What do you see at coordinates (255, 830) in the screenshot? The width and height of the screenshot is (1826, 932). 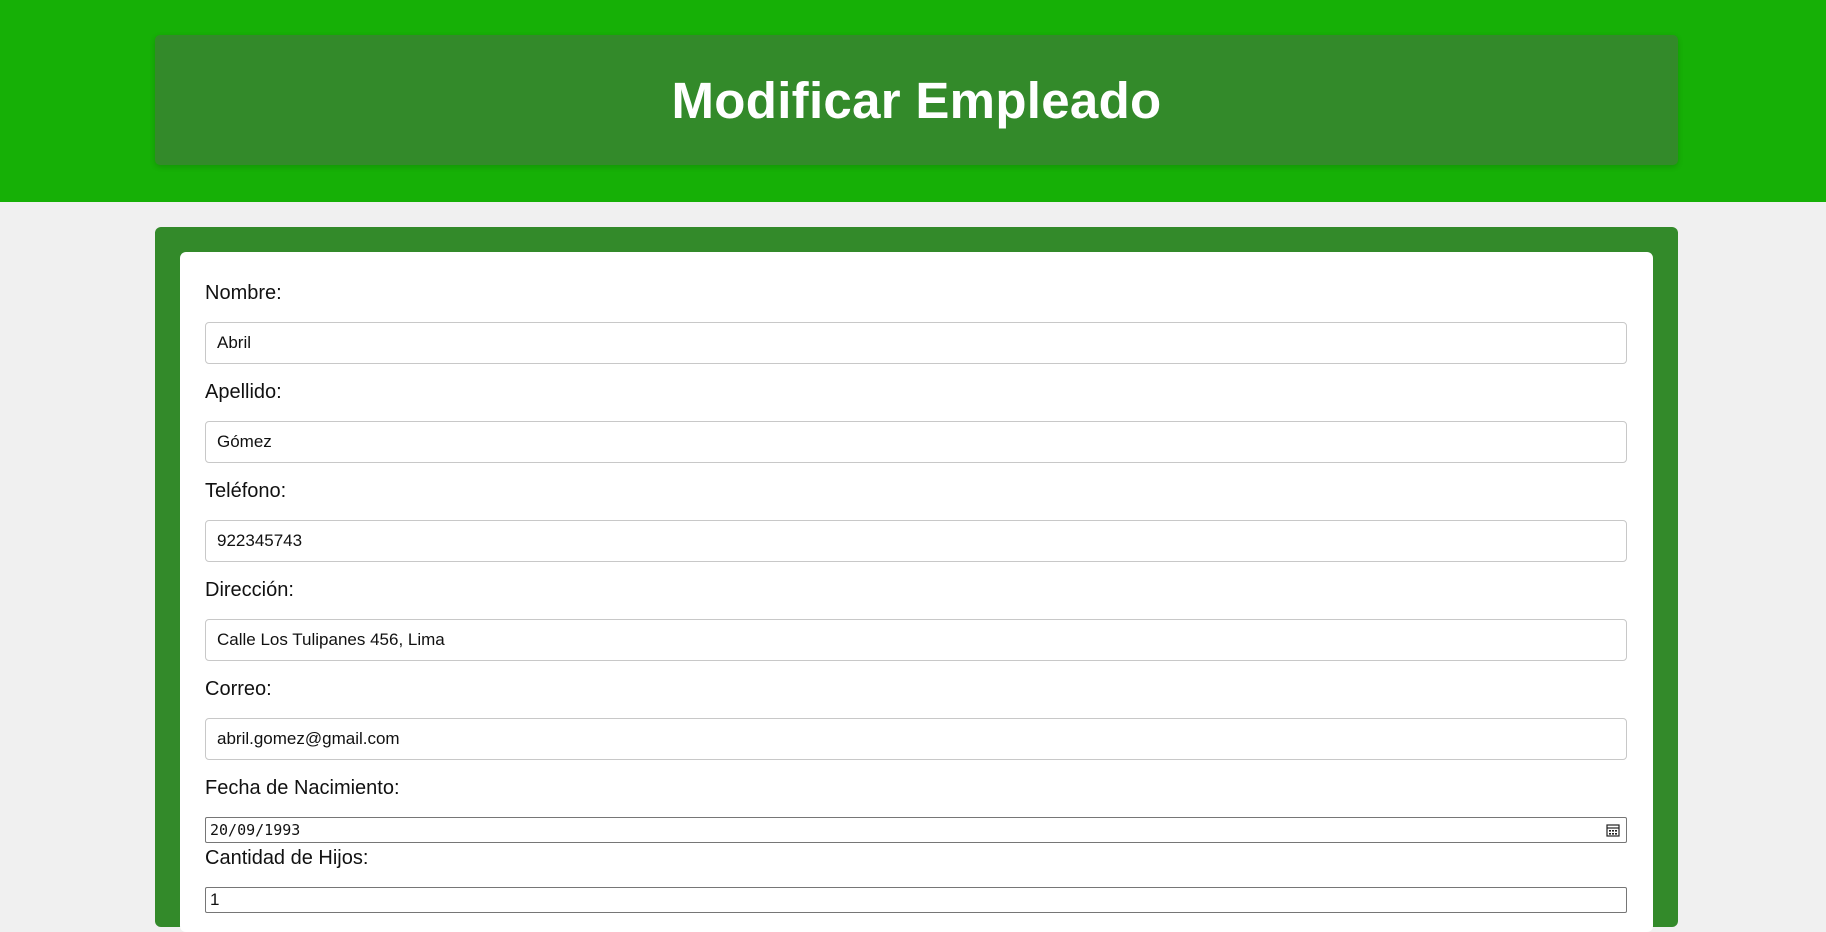 I see `fecha-nacimiento-value: 20/09/1993` at bounding box center [255, 830].